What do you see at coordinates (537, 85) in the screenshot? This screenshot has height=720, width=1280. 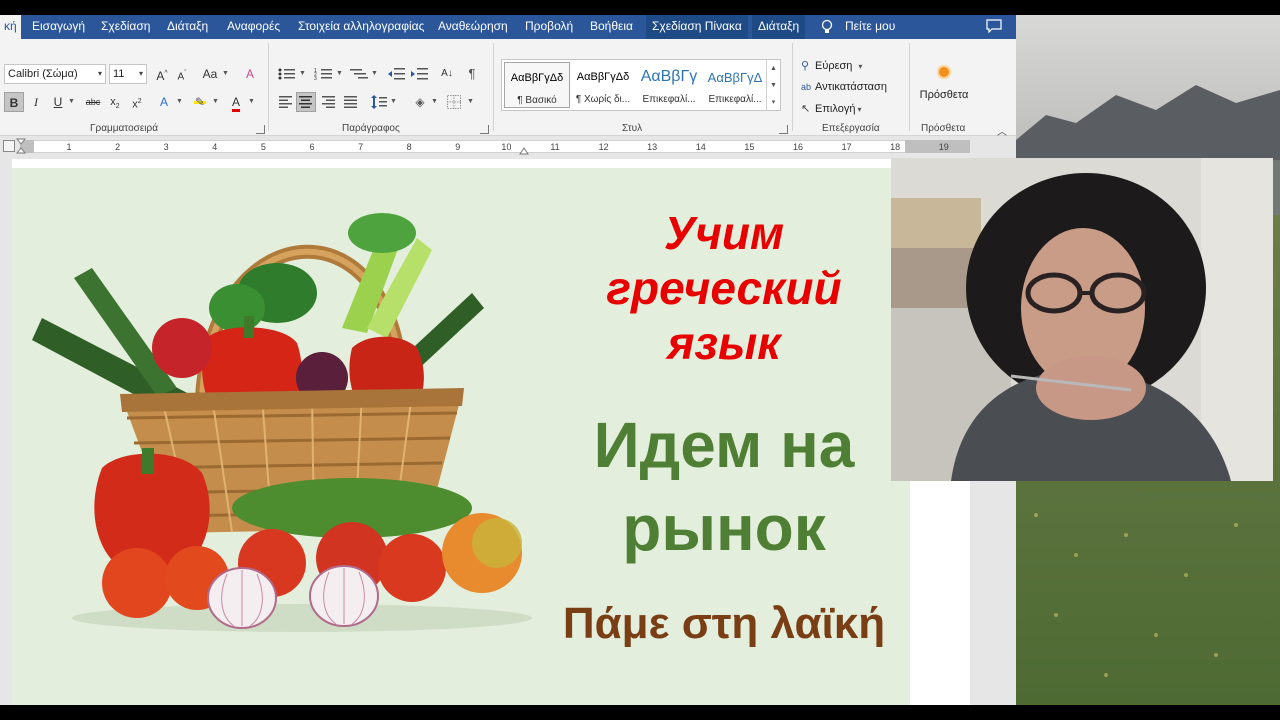 I see `style-normal: ΑαΒβΓγΔδ ¶ Βασικό` at bounding box center [537, 85].